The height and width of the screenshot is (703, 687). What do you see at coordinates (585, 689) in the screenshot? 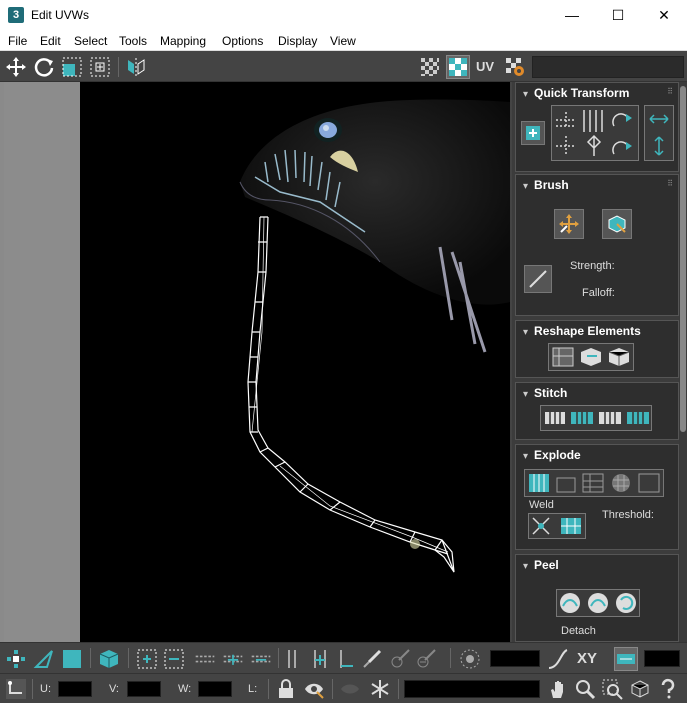
I see `zoom-button` at bounding box center [585, 689].